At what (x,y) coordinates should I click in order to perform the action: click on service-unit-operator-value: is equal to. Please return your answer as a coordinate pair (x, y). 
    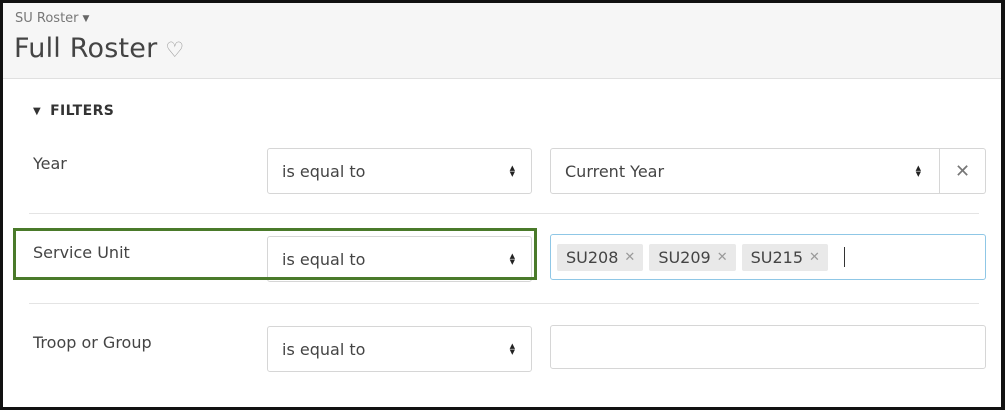
    Looking at the image, I should click on (324, 259).